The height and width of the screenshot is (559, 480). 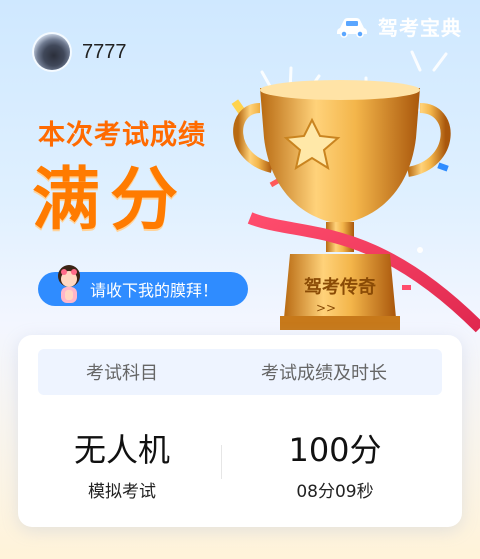 I want to click on score-value: 100分, so click(x=335, y=450).